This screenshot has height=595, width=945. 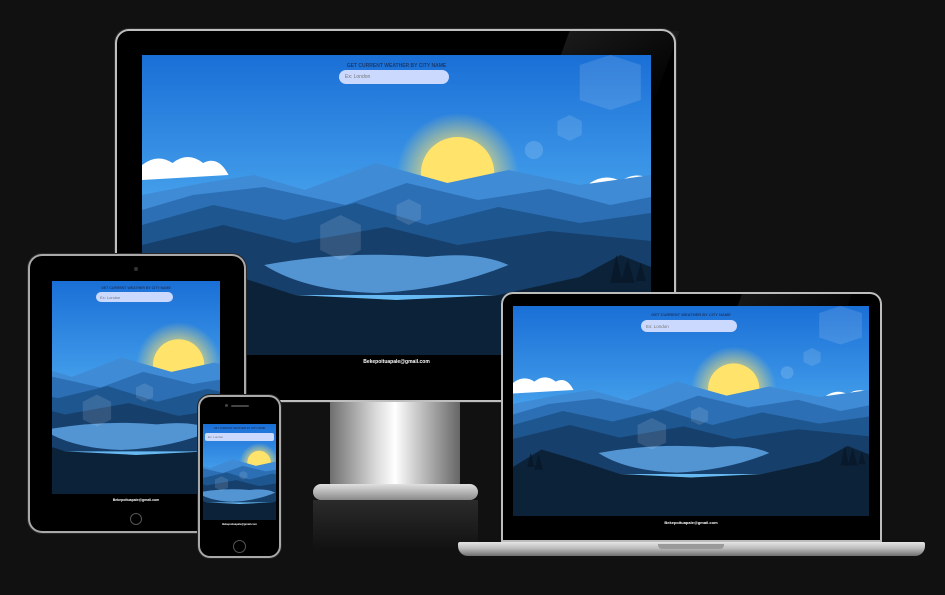 What do you see at coordinates (395, 525) in the screenshot?
I see `monitor-reflection` at bounding box center [395, 525].